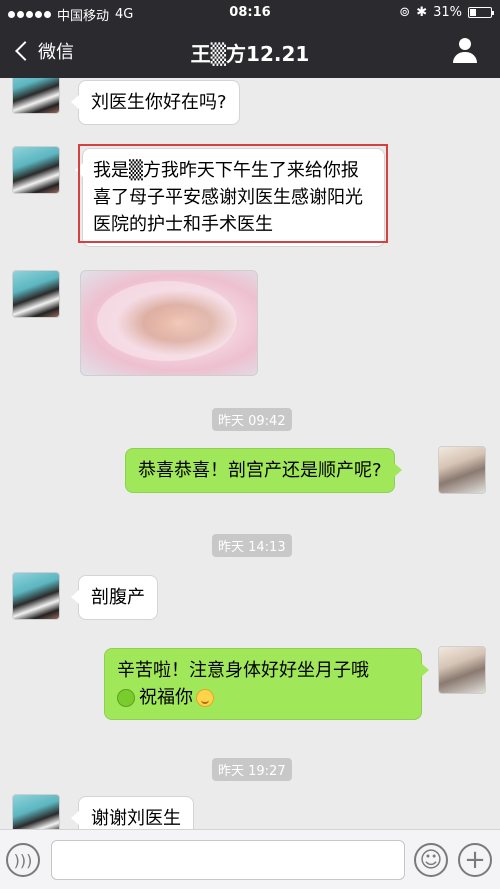 The height and width of the screenshot is (889, 500). I want to click on received-message: 谢谢刘医生, so click(132, 812).